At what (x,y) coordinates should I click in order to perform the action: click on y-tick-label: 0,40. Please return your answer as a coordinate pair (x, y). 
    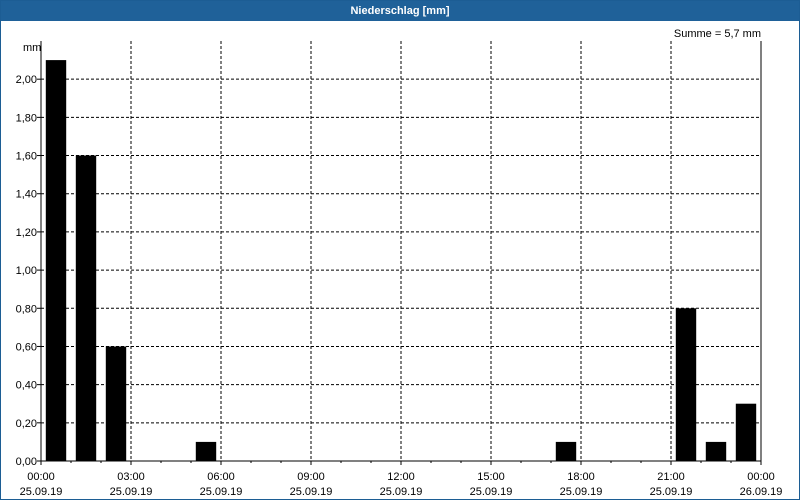
    Looking at the image, I should click on (26, 386).